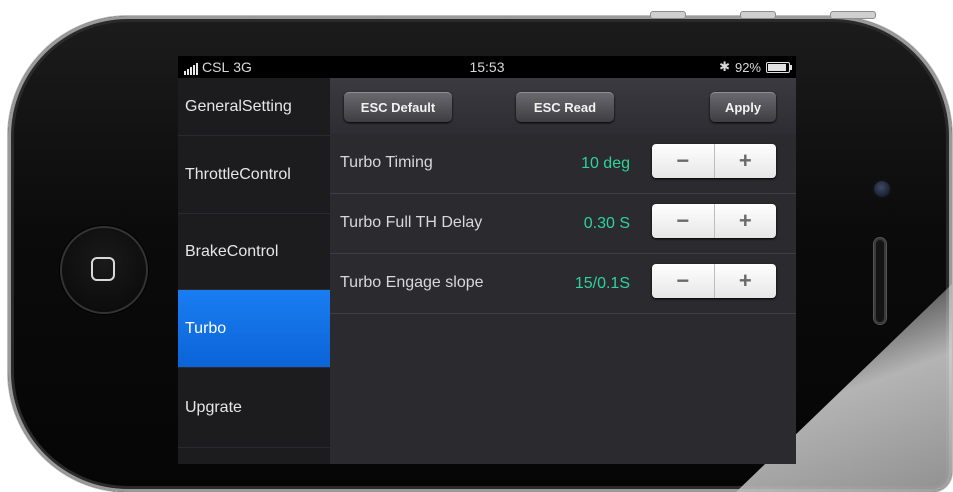 This screenshot has width=953, height=492. Describe the element at coordinates (254, 329) in the screenshot. I see `sidebar-item-turbo: Turbo` at that location.